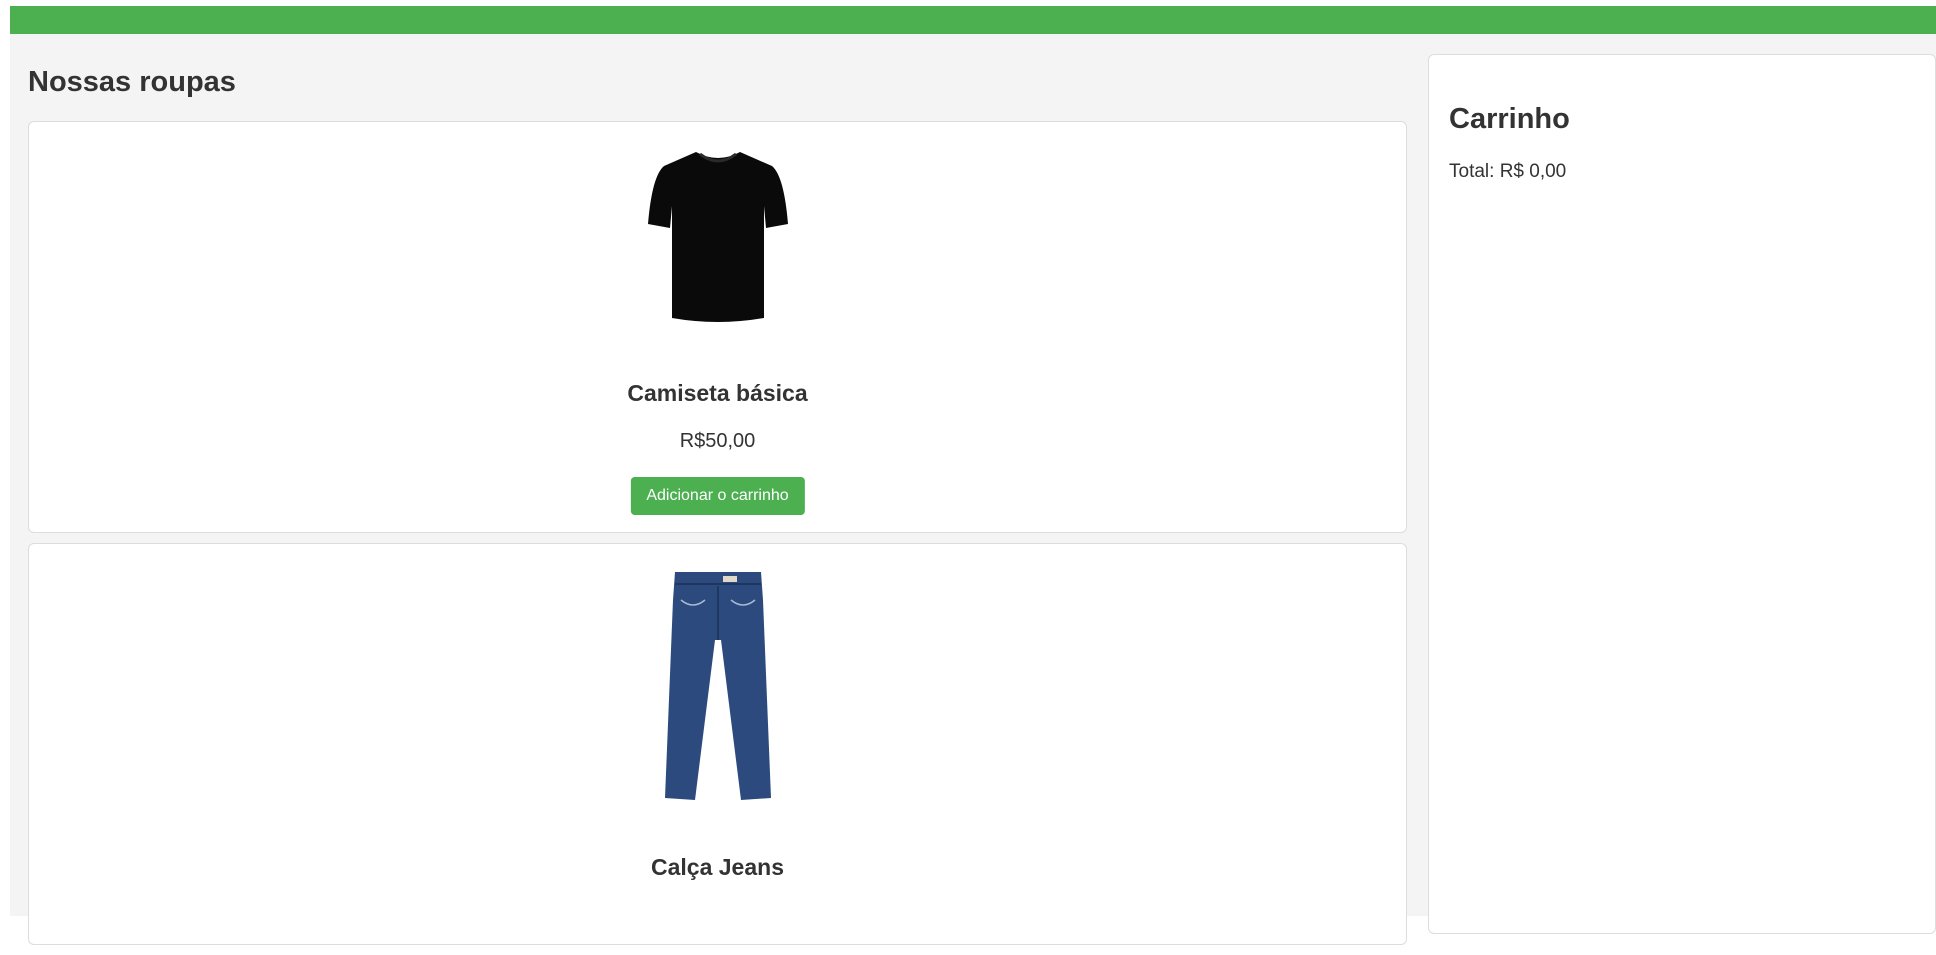 The image size is (1936, 955). What do you see at coordinates (717, 393) in the screenshot?
I see `product-name: Camiseta básica` at bounding box center [717, 393].